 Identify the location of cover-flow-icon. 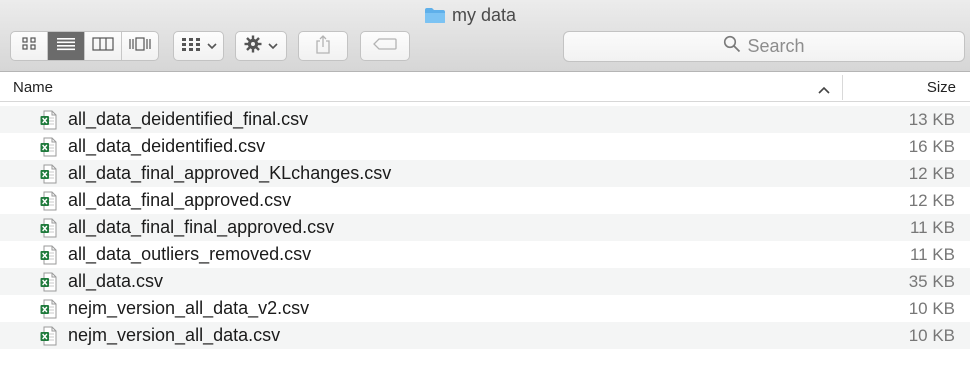
(140, 46).